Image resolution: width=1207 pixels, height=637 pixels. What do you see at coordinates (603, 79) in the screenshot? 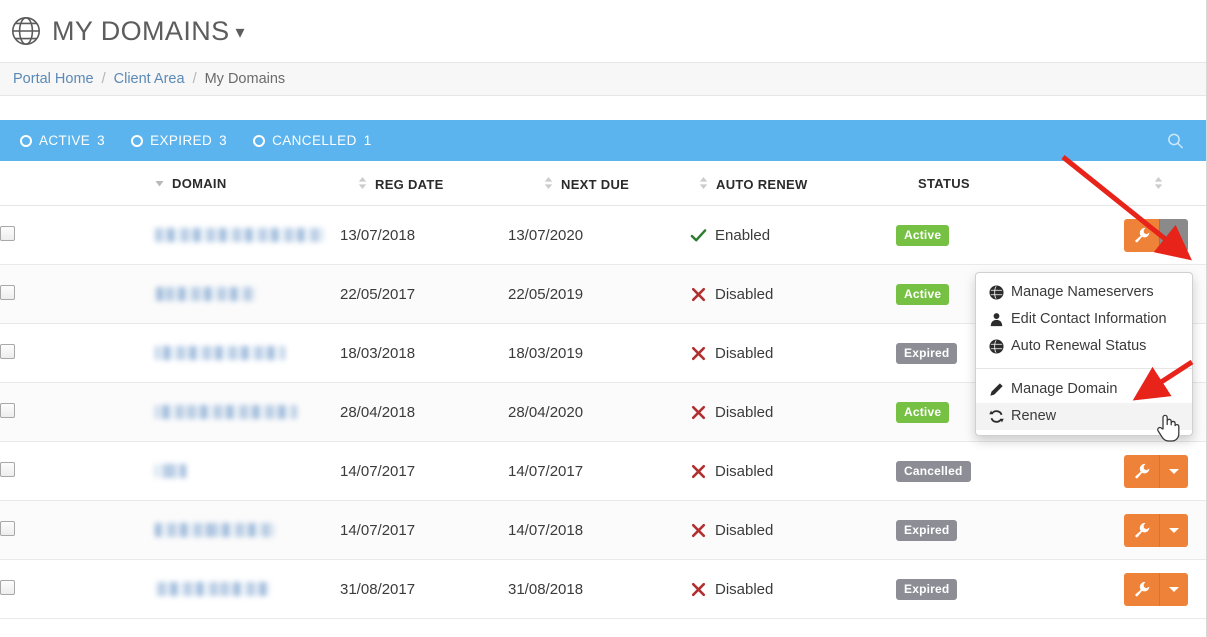
I see `breadcrumb: Portal Home / Client Area / My Domains` at bounding box center [603, 79].